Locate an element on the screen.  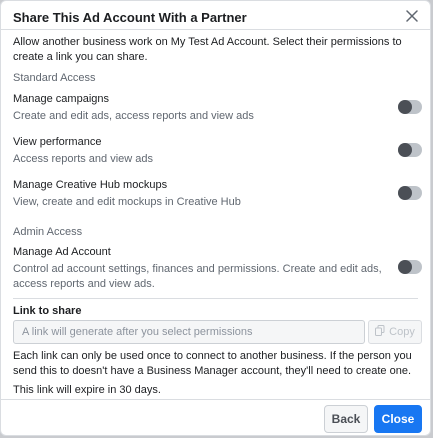
copy-button: Copy is located at coordinates (395, 332).